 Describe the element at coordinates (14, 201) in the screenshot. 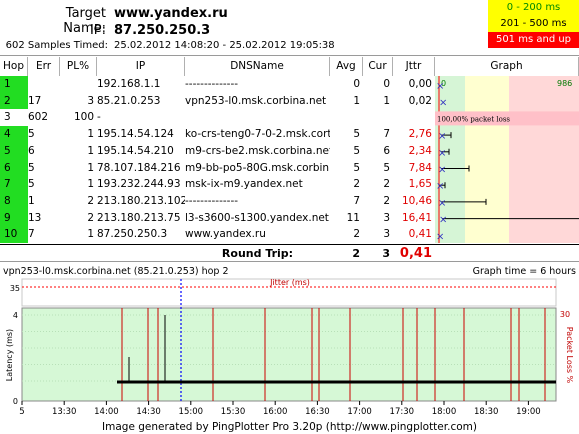

I see `hop-number: 8` at that location.